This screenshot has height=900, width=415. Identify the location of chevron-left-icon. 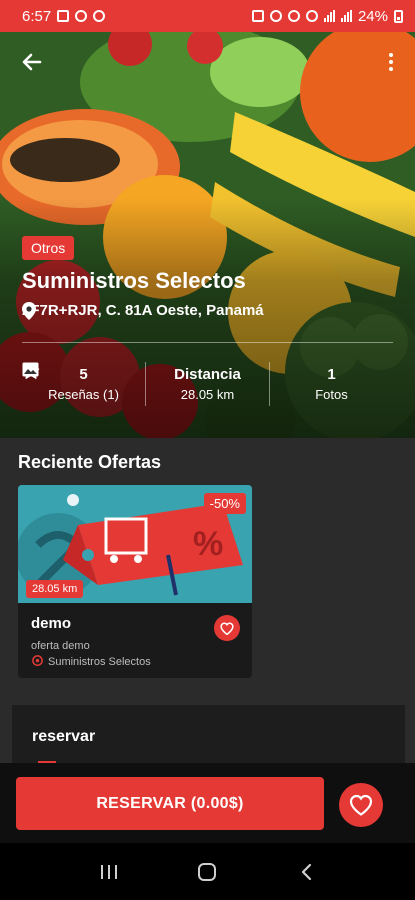
(306, 871).